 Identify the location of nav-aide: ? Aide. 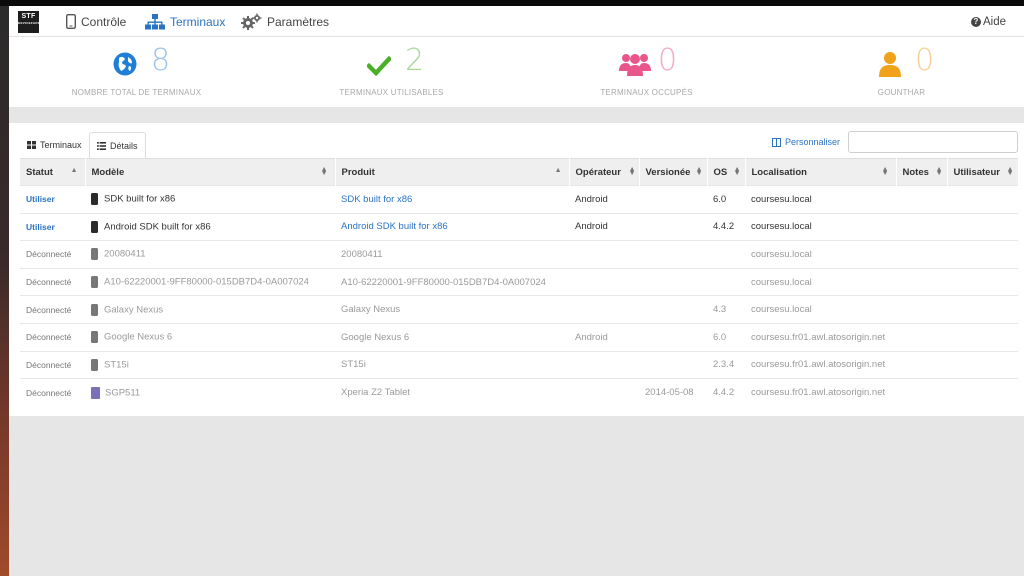
(988, 21).